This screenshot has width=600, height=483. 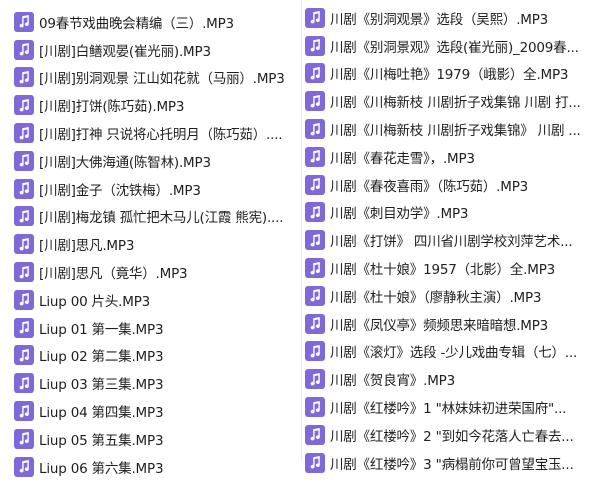 I want to click on file-item: 川剧《刺目劝学》.MP3, so click(x=450, y=213).